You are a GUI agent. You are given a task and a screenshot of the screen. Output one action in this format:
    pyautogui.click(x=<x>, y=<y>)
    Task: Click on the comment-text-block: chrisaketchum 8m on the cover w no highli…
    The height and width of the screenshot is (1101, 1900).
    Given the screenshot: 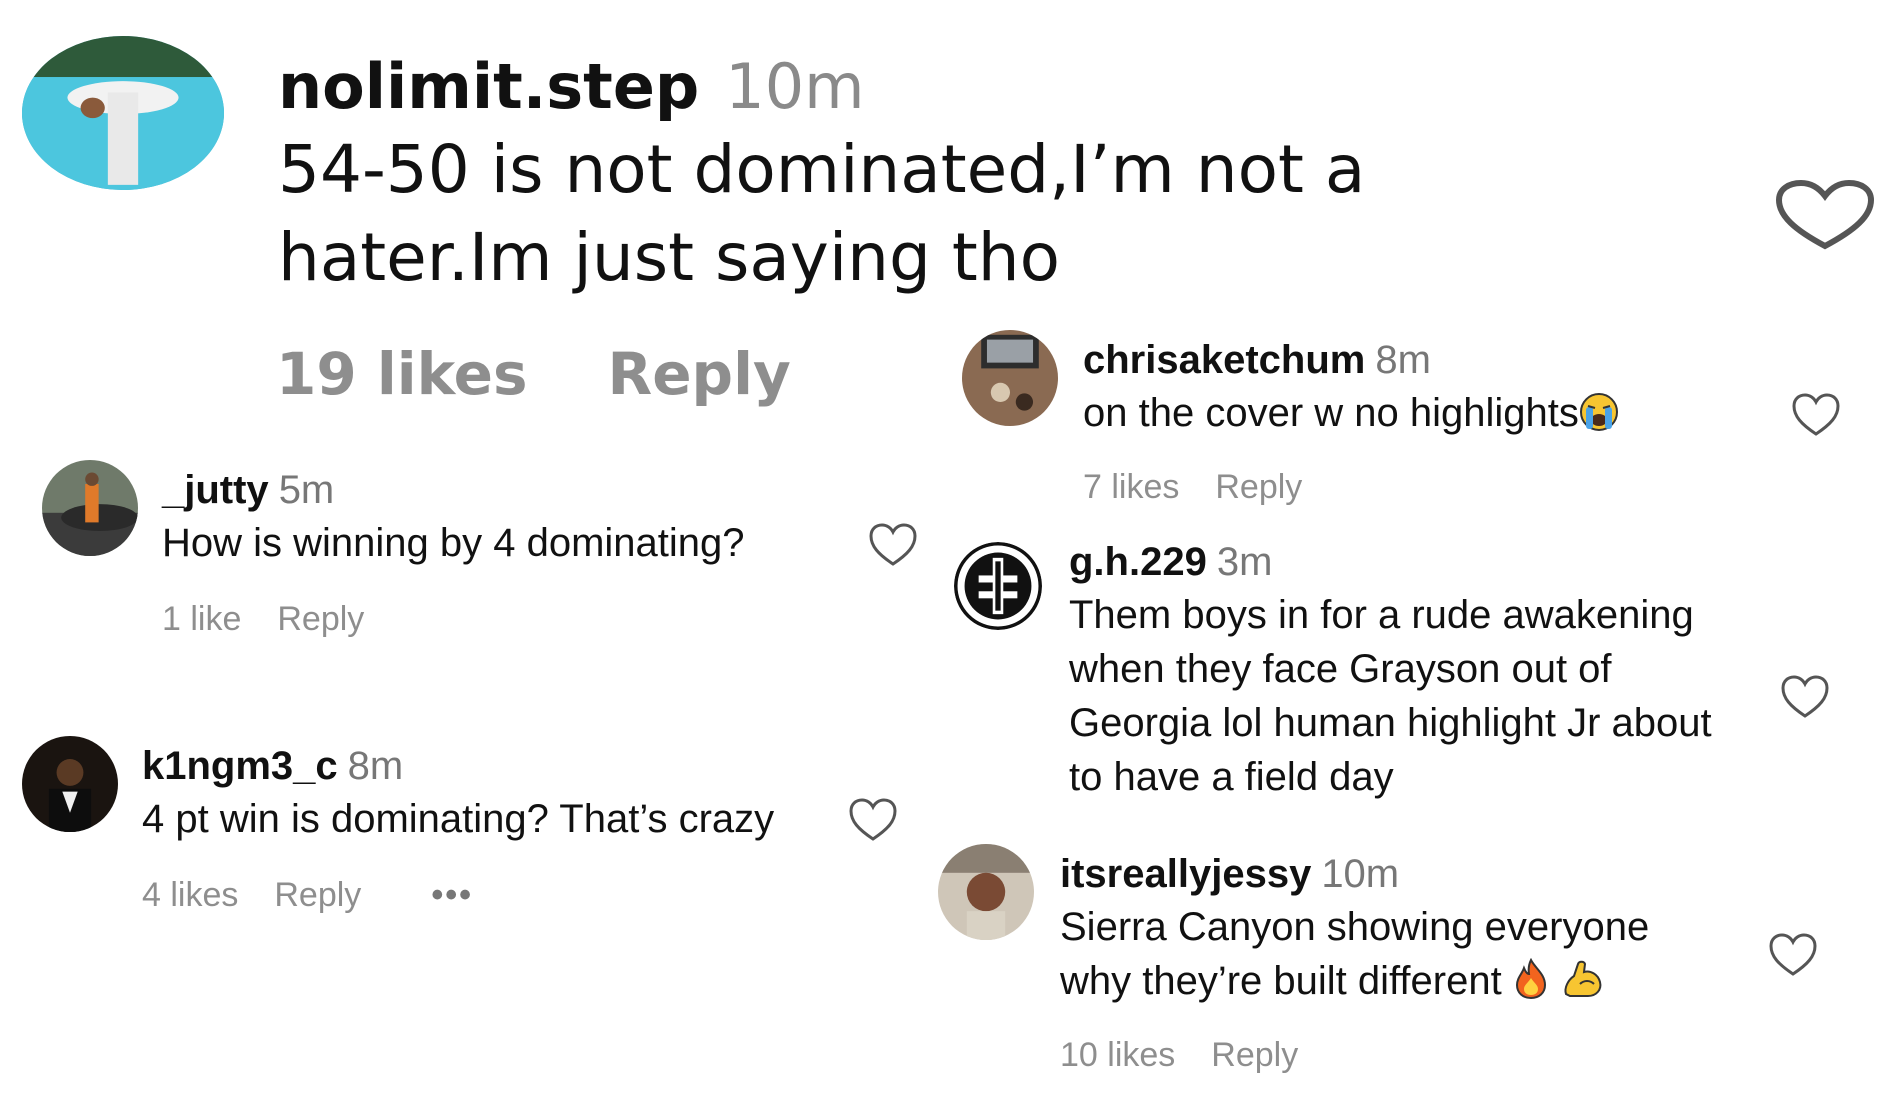 What is the action you would take?
    pyautogui.click(x=1443, y=387)
    